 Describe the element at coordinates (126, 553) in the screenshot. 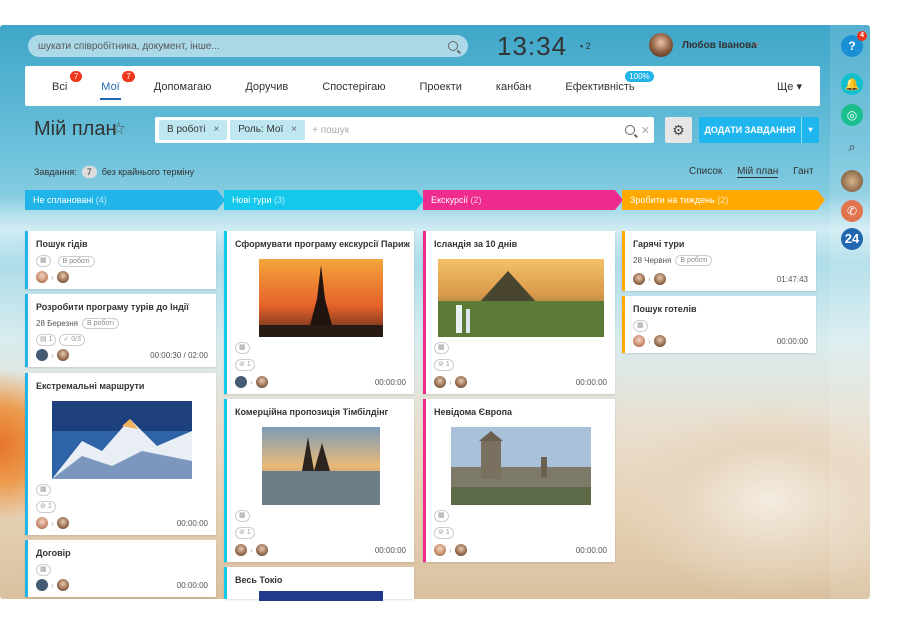

I see `task-title: Договір` at that location.